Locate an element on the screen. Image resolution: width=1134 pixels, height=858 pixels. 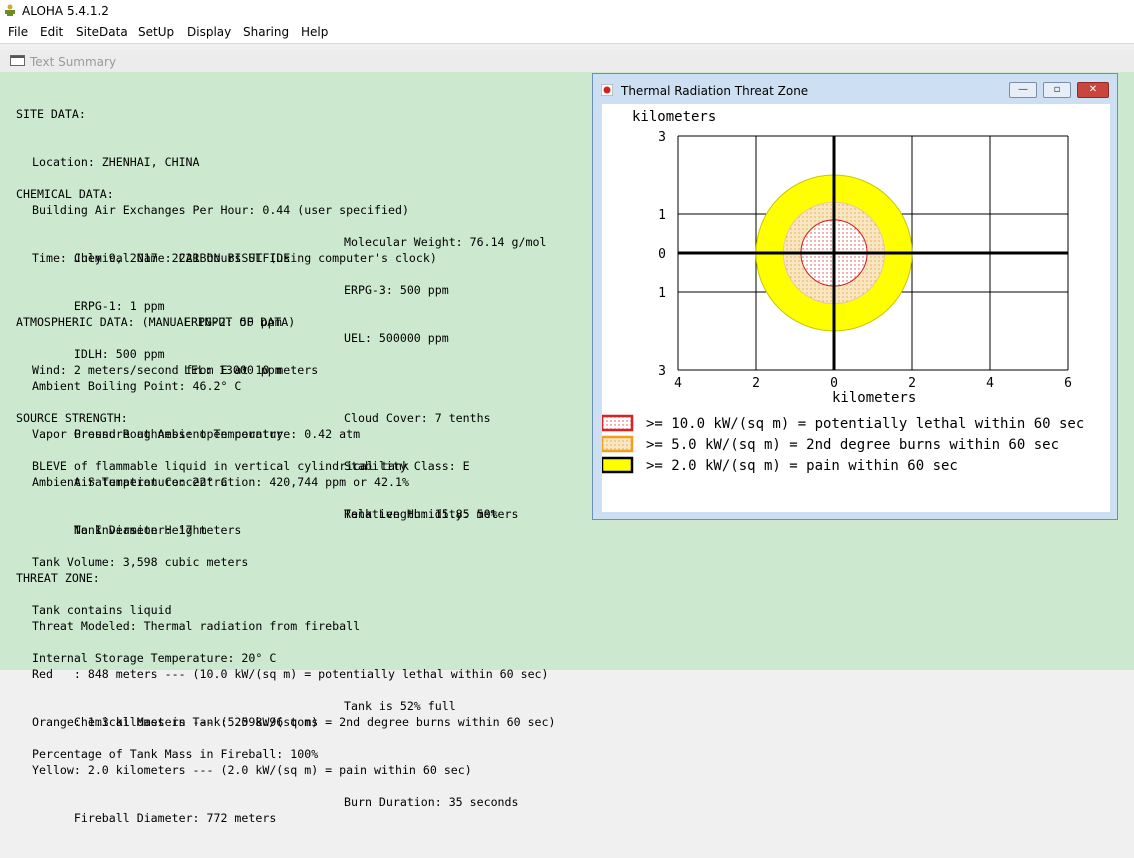
app-title-bar: ALOHA 5.4.1.2 is located at coordinates (567, 11).